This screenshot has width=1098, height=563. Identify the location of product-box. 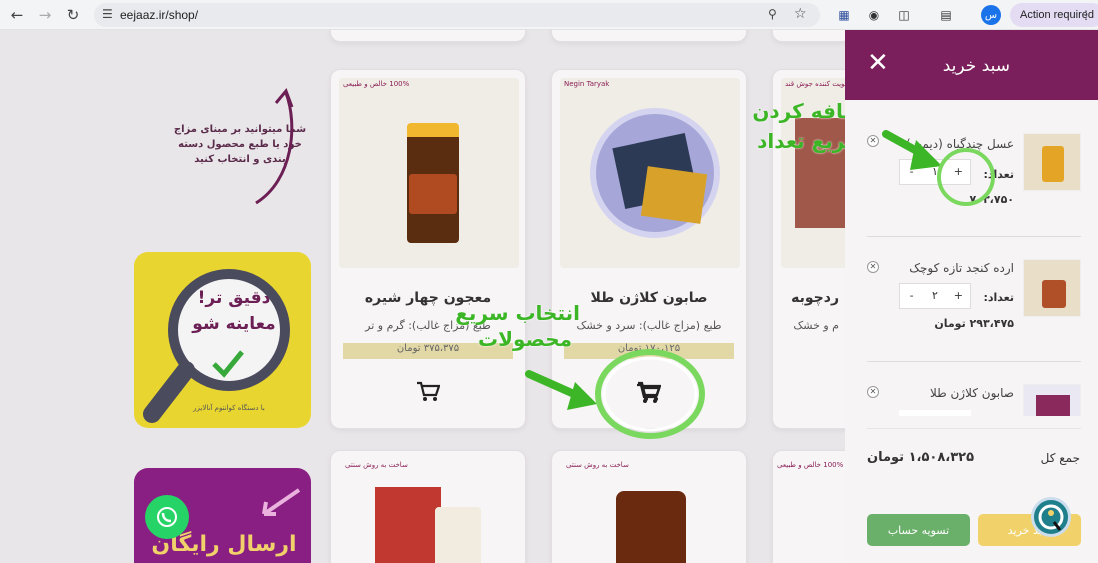
(408, 525).